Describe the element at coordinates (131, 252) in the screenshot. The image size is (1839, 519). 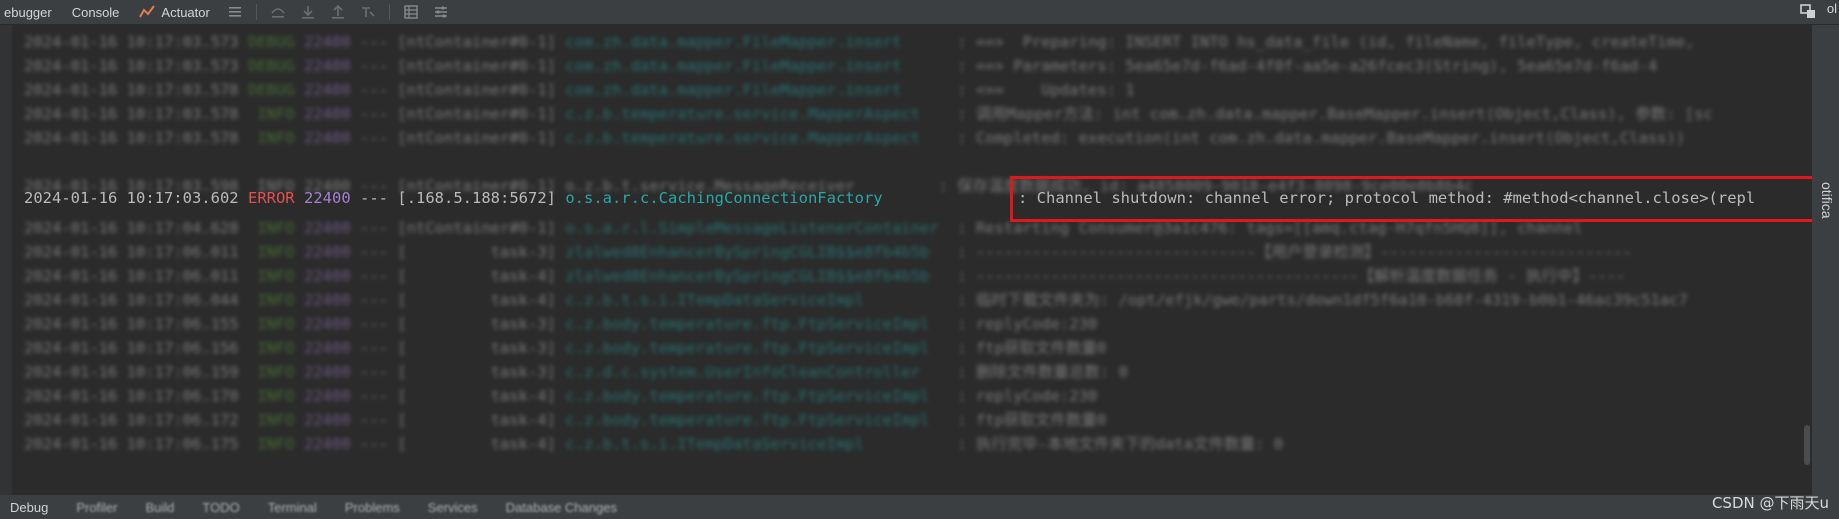
I see `log-timestamp: 2024-01-16 10:17:06.011` at that location.